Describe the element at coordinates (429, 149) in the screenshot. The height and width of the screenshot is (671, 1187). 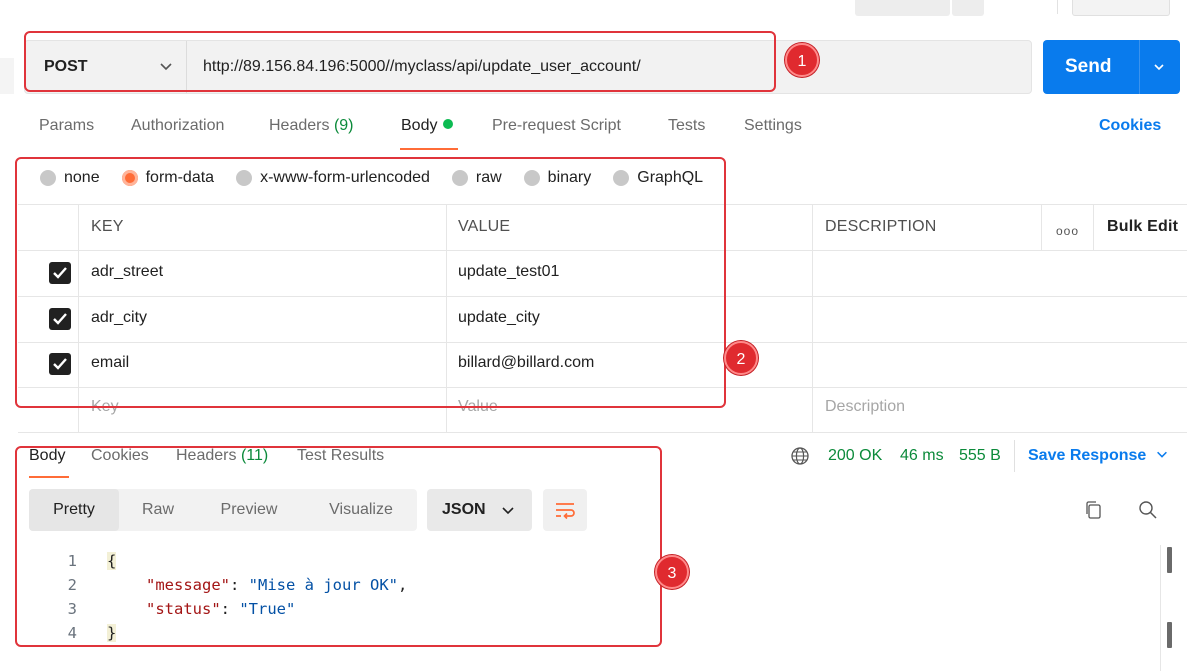
I see `active-tab-indicator` at that location.